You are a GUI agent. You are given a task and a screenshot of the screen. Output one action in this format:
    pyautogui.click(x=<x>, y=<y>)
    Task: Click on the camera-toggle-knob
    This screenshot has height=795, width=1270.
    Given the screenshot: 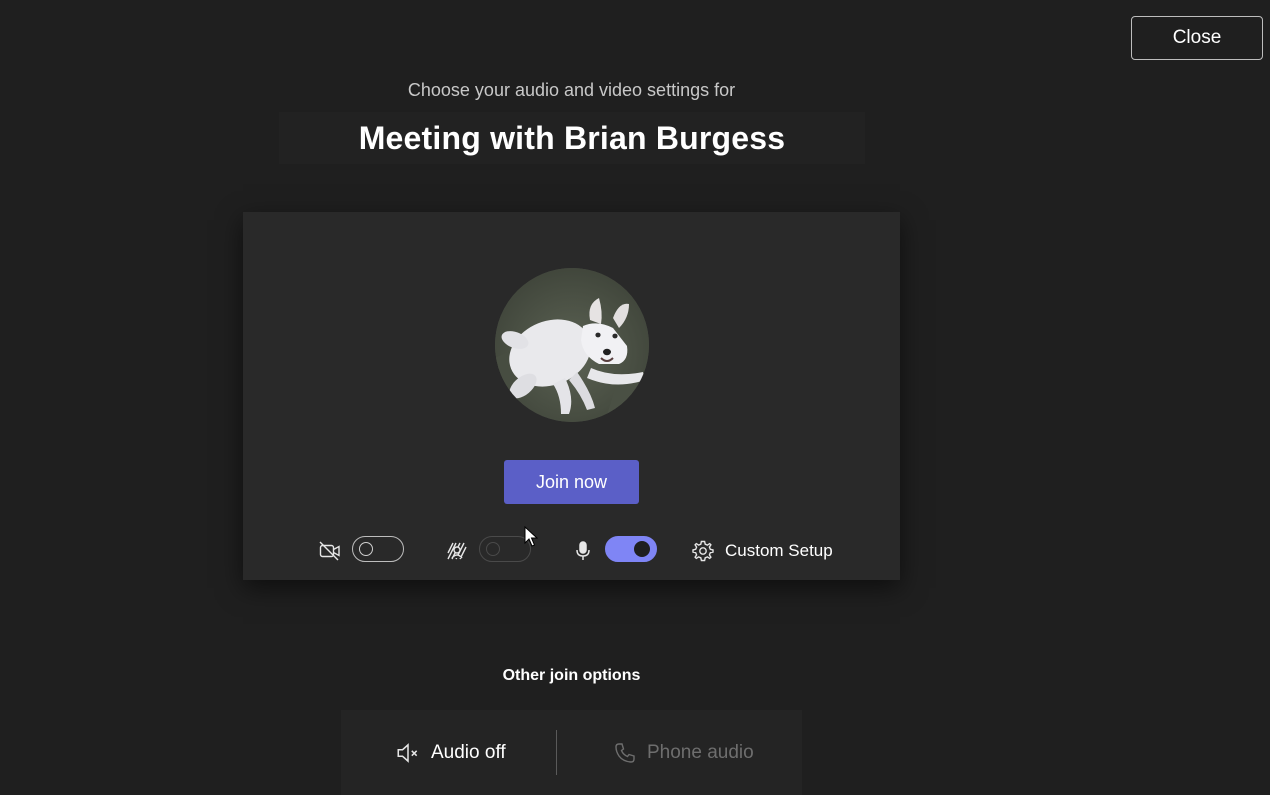 What is the action you would take?
    pyautogui.click(x=366, y=549)
    